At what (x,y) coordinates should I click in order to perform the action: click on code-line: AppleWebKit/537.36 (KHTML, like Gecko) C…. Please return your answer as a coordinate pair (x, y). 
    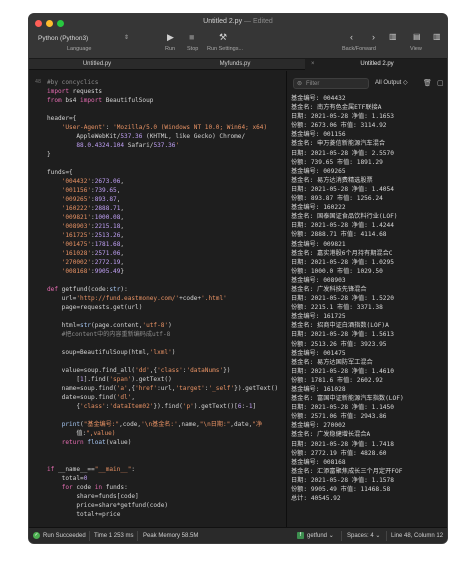
    Looking at the image, I should click on (162, 136).